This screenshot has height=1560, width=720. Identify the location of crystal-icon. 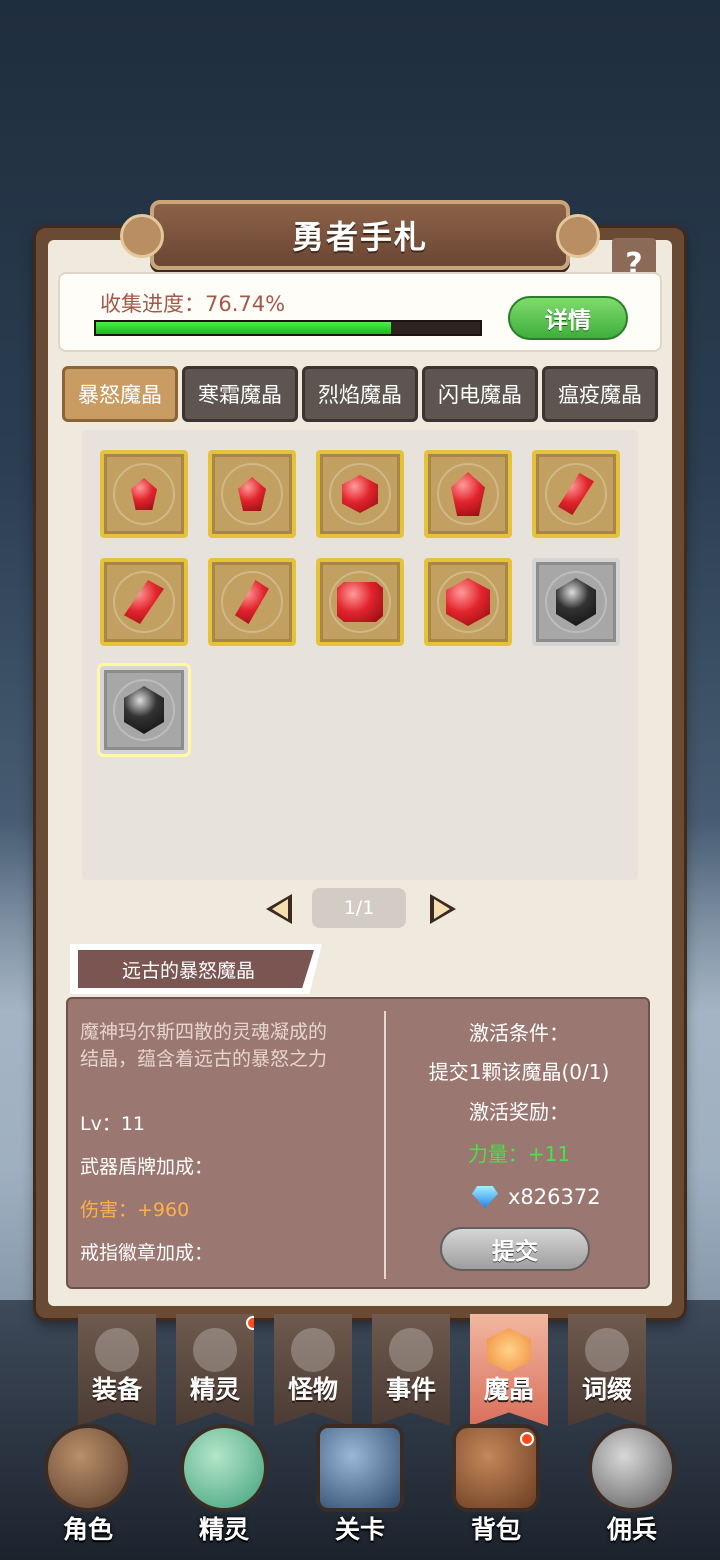
(509, 1350).